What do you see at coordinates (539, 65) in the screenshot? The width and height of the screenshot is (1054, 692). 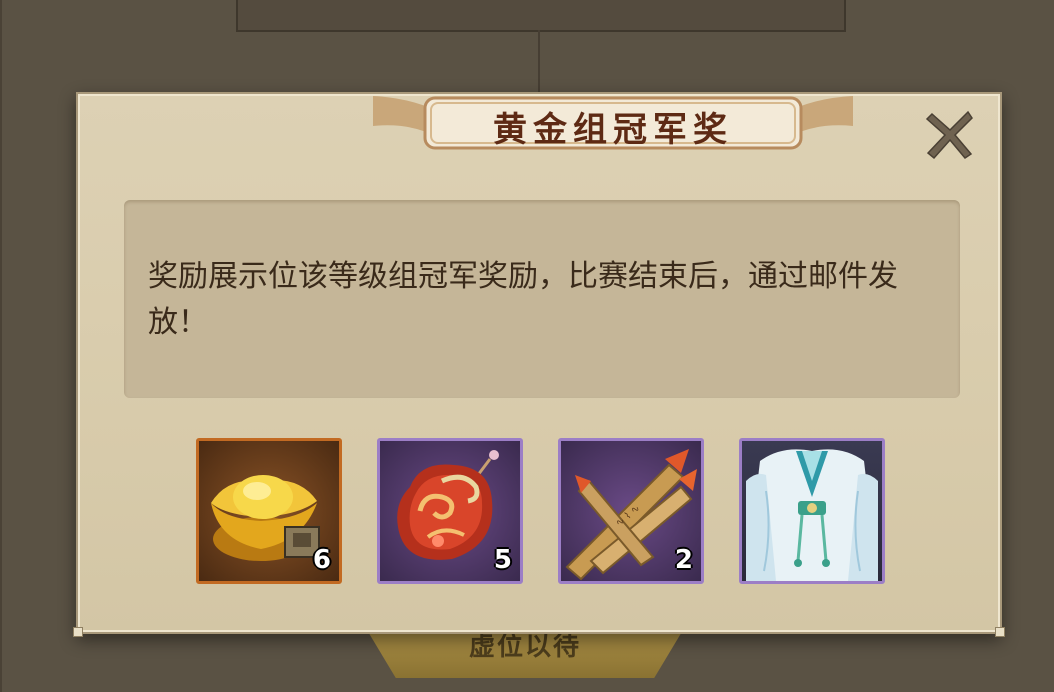 I see `background-divider` at bounding box center [539, 65].